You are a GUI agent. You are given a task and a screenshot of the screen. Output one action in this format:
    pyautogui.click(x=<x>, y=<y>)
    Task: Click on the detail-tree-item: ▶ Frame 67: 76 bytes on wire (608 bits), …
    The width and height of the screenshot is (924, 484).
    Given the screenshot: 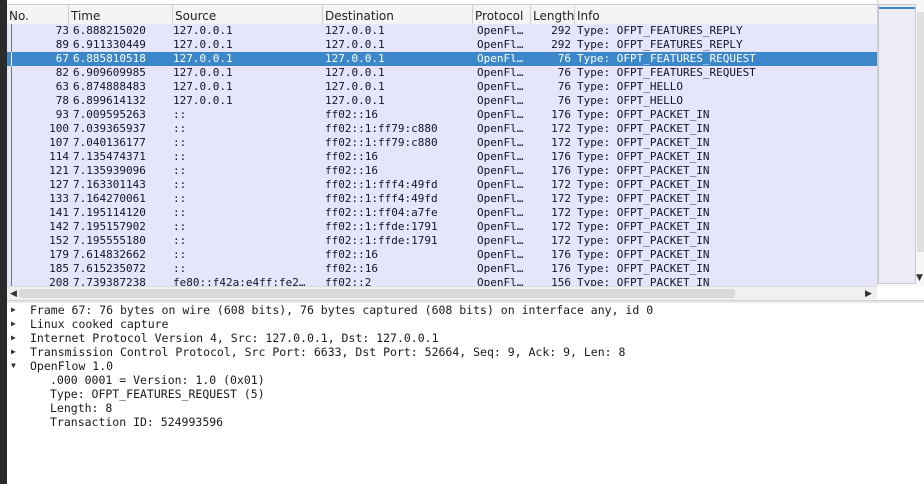 What is the action you would take?
    pyautogui.click(x=465, y=310)
    